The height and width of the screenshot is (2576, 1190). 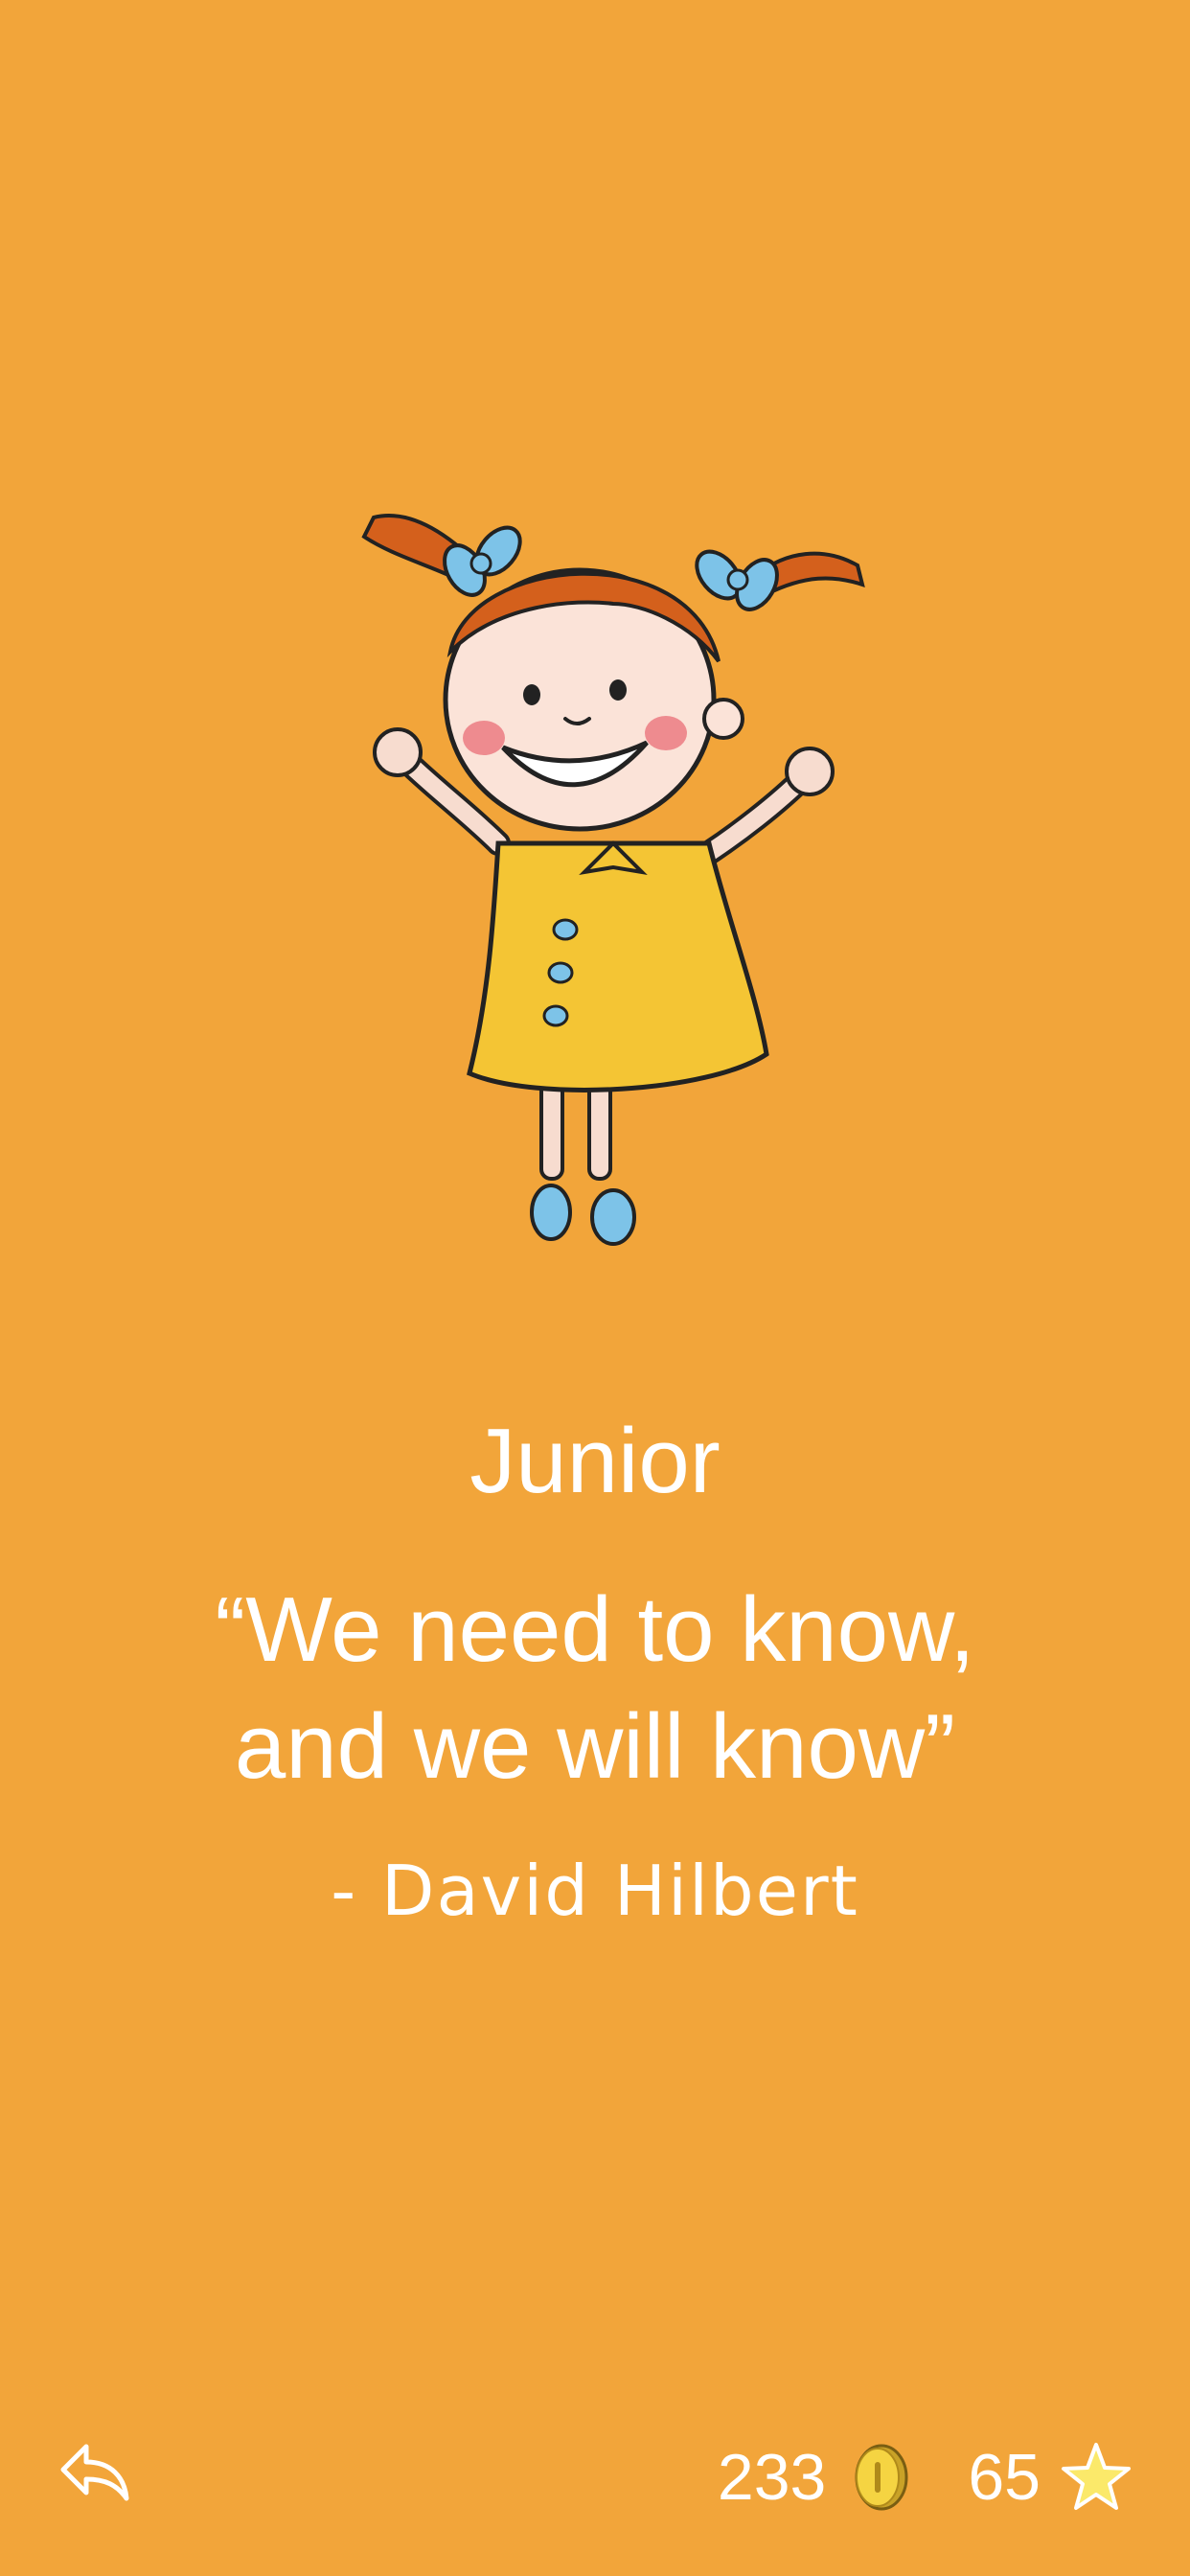 What do you see at coordinates (595, 1891) in the screenshot?
I see `quote-author: - David Hilbert` at bounding box center [595, 1891].